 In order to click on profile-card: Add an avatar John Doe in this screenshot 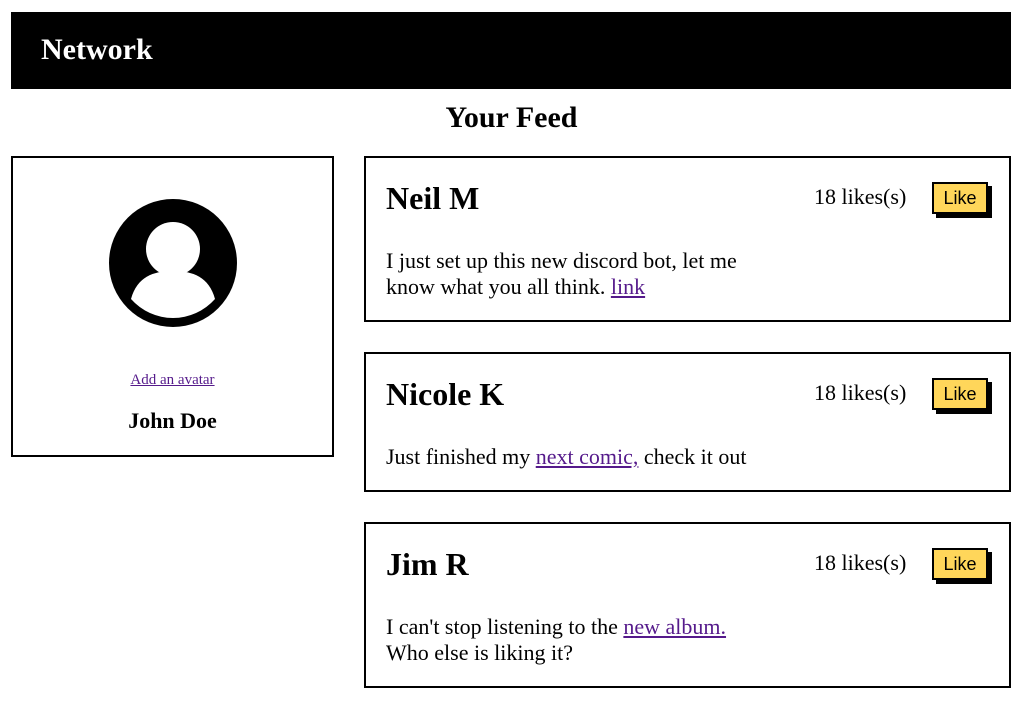, I will do `click(172, 306)`.